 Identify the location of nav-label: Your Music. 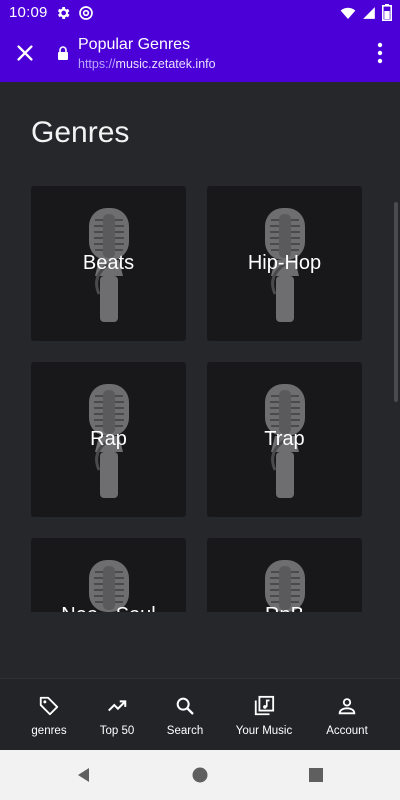
(264, 731).